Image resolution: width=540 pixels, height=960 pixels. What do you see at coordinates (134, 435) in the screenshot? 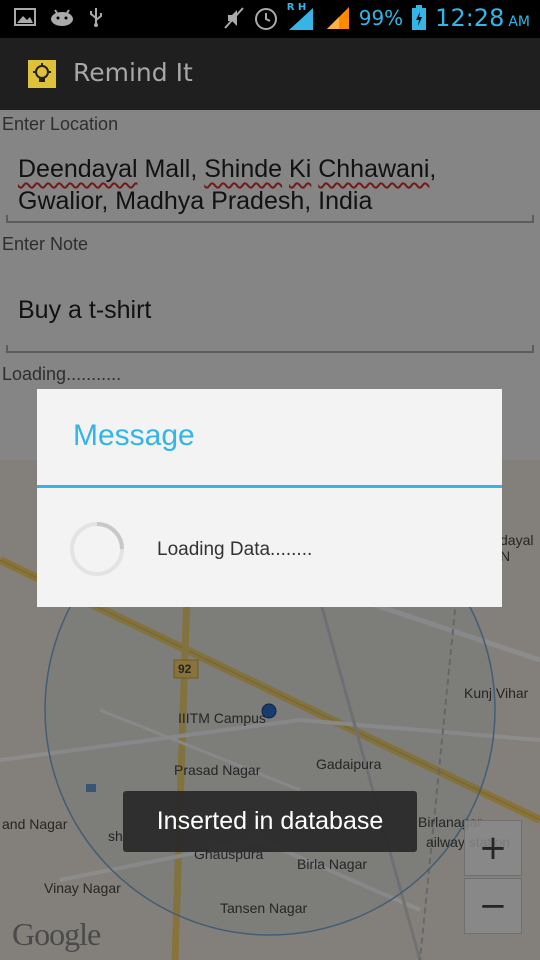
I see `dialog-title: Message` at bounding box center [134, 435].